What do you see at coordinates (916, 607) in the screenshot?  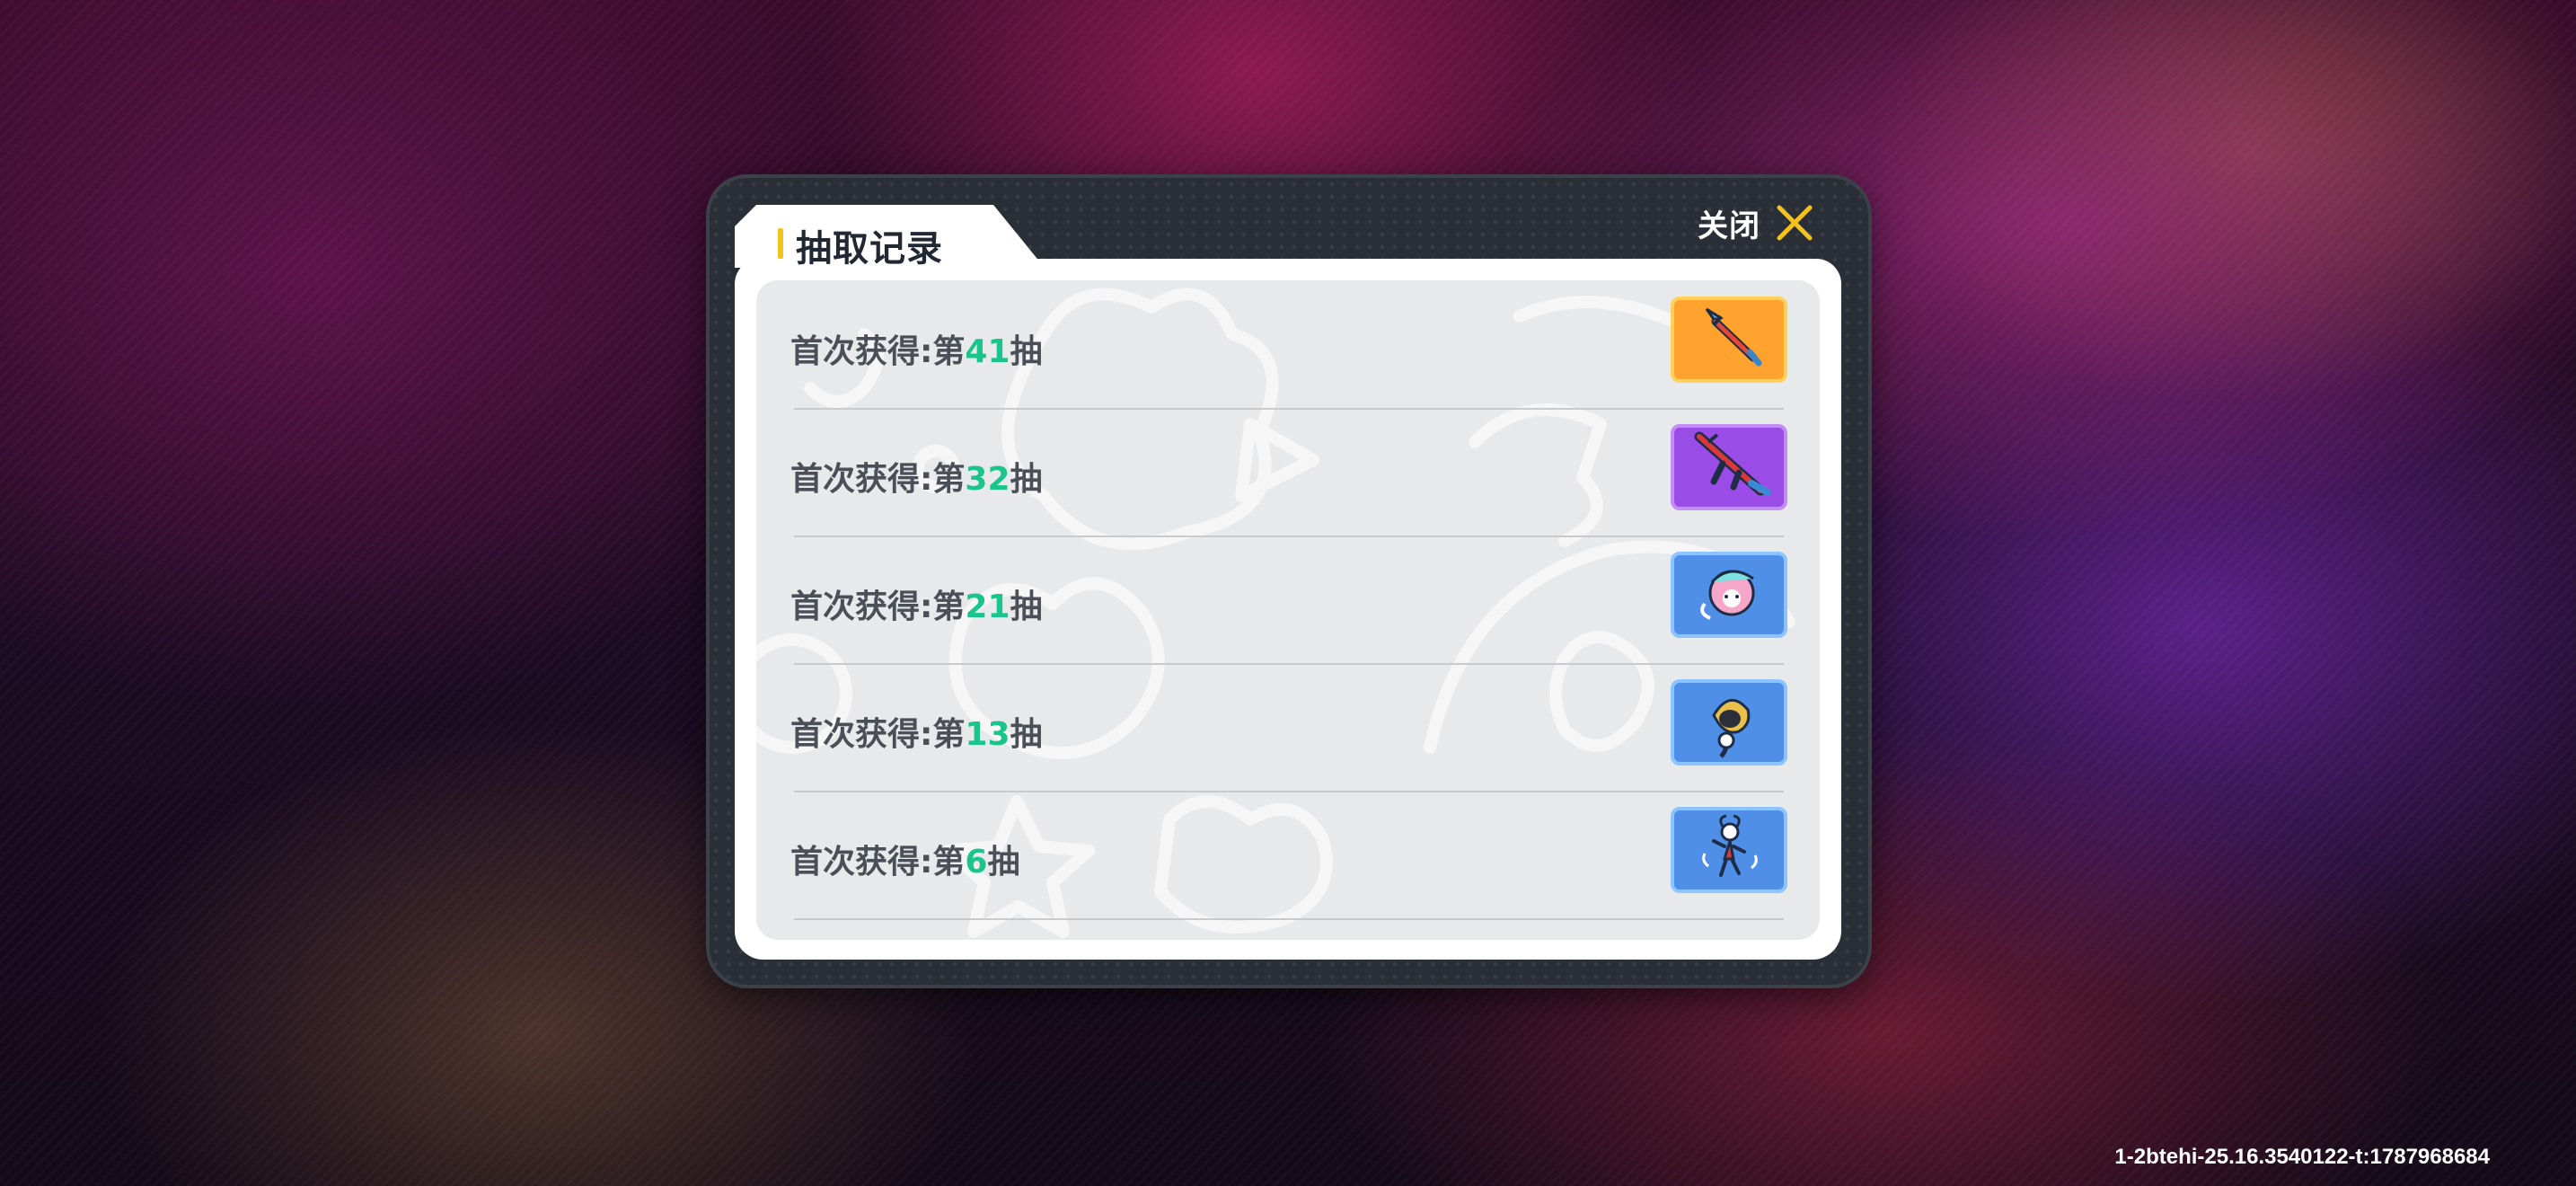 I see `record-text: 首次获得:第21抽` at bounding box center [916, 607].